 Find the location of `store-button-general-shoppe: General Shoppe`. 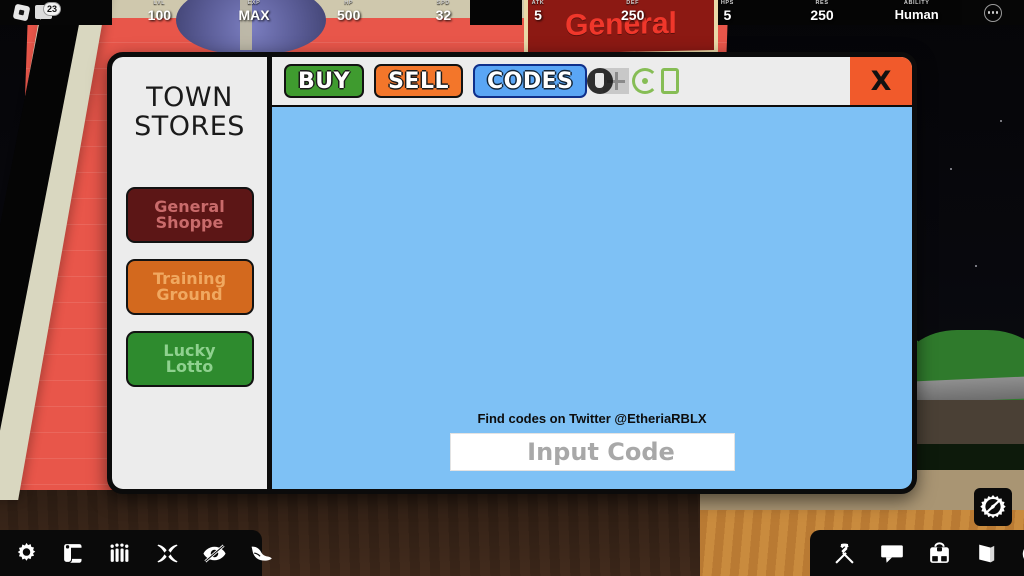

store-button-general-shoppe: General Shoppe is located at coordinates (189, 215).